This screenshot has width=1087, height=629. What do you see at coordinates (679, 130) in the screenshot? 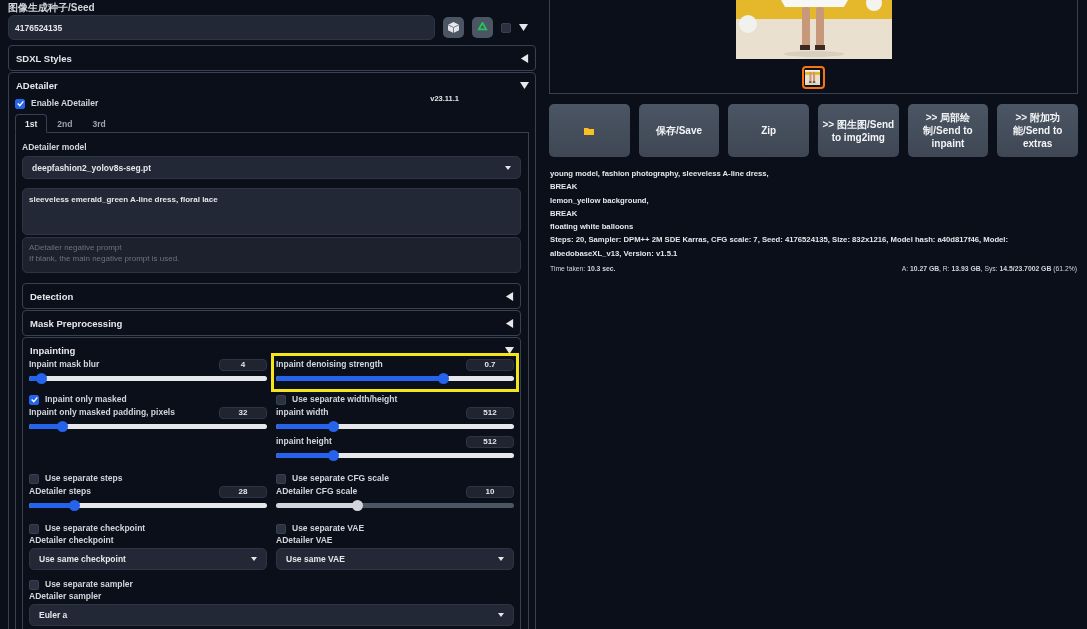
I see `action-button: 保存/Save` at bounding box center [679, 130].